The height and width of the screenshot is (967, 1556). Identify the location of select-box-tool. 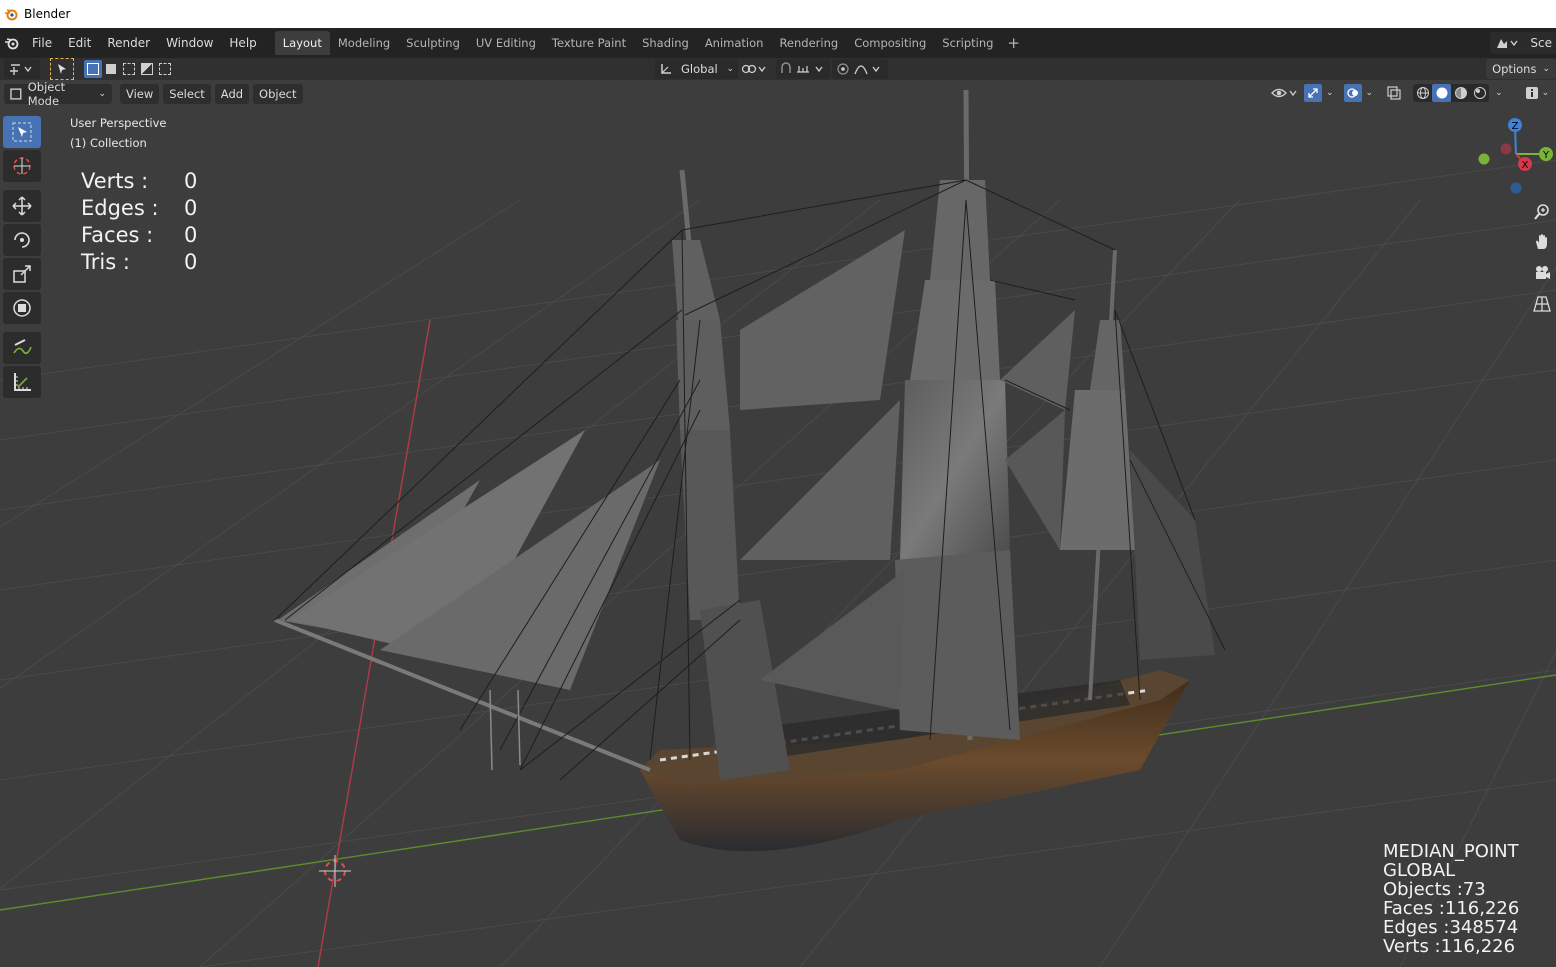
(22, 132).